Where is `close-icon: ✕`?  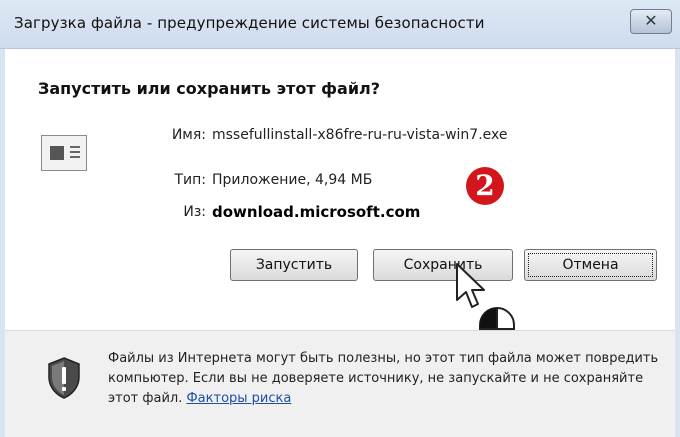 close-icon: ✕ is located at coordinates (651, 20).